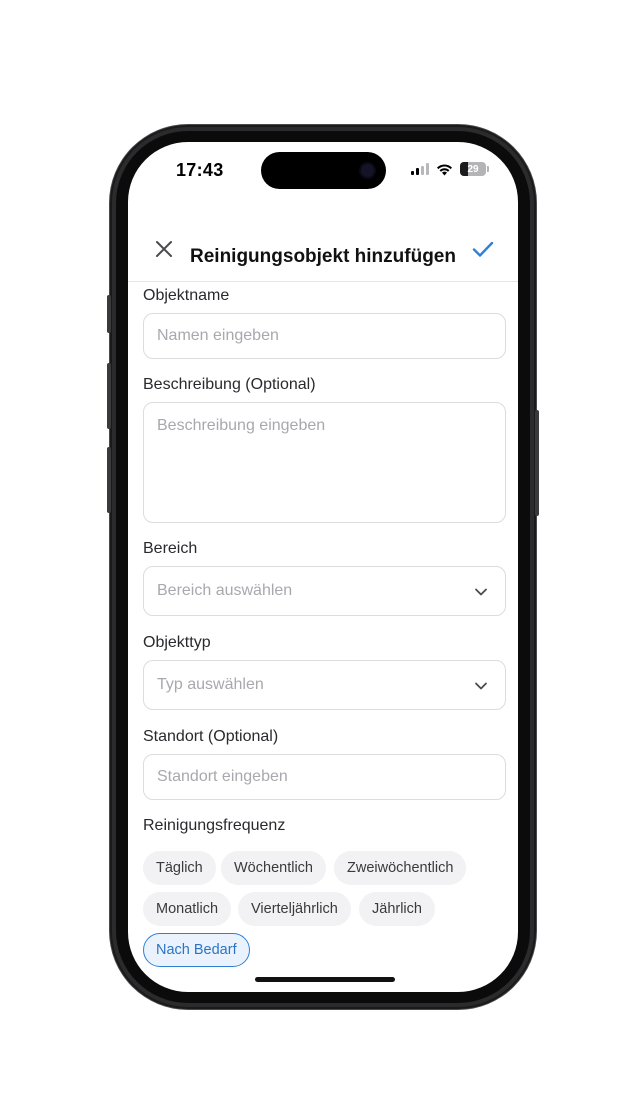 The width and height of the screenshot is (644, 1117). What do you see at coordinates (324, 336) in the screenshot?
I see `object-name-input: Namen eingeben` at bounding box center [324, 336].